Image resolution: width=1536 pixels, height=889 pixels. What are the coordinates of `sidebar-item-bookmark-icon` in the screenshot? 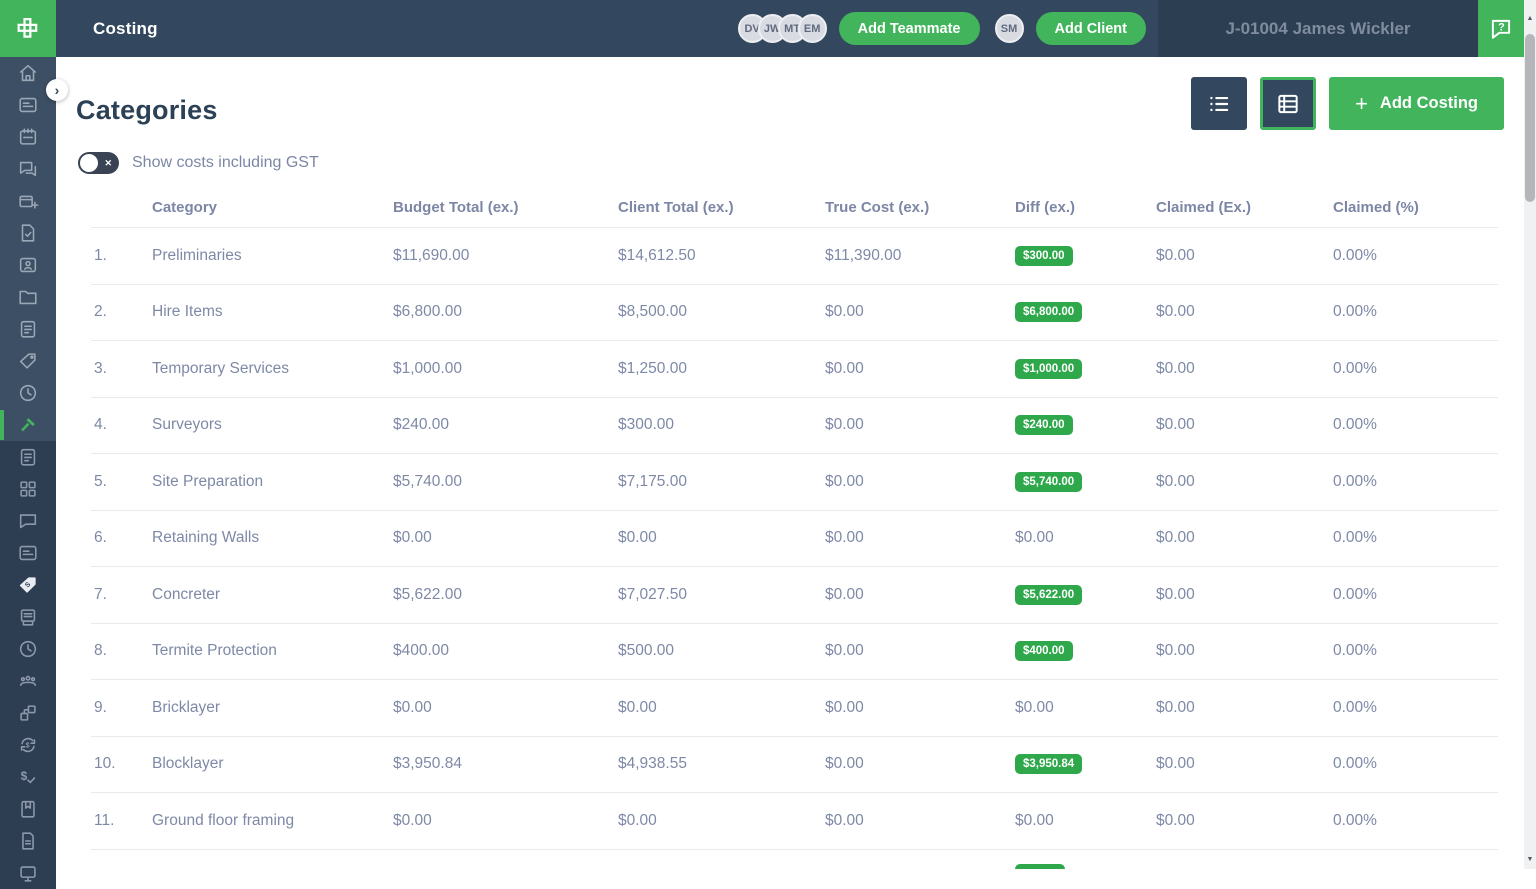 It's located at (28, 809).